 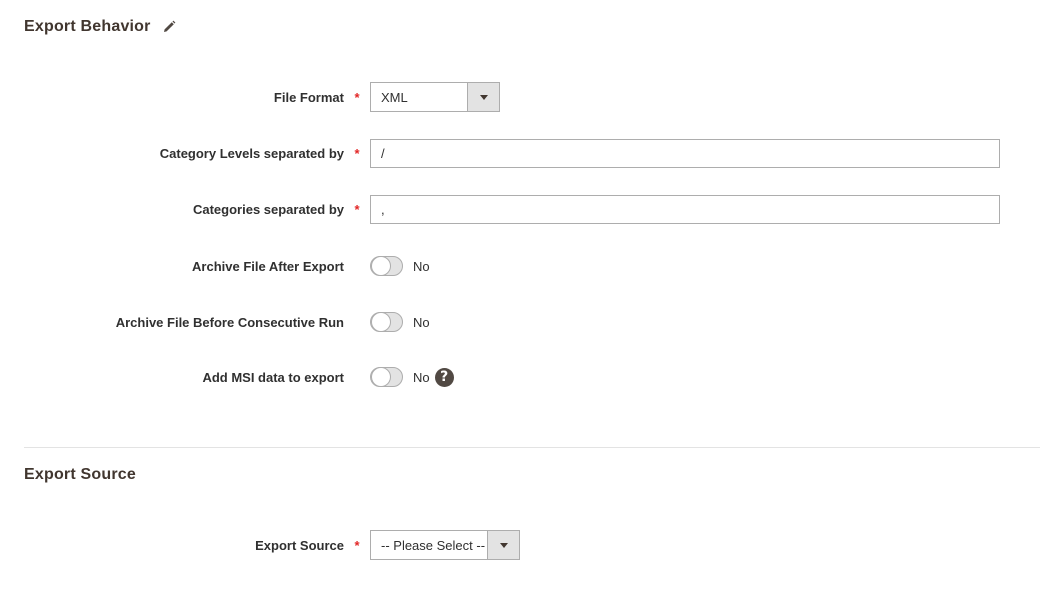 I want to click on pencil-icon, so click(x=169, y=27).